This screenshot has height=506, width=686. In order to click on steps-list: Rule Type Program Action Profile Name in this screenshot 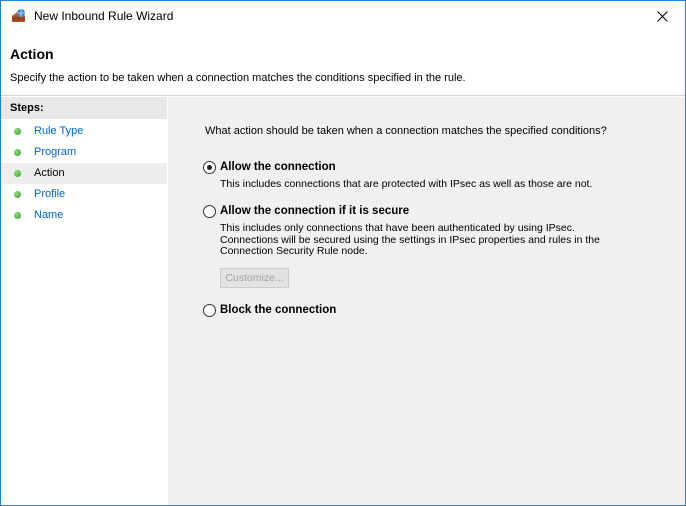, I will do `click(84, 173)`.